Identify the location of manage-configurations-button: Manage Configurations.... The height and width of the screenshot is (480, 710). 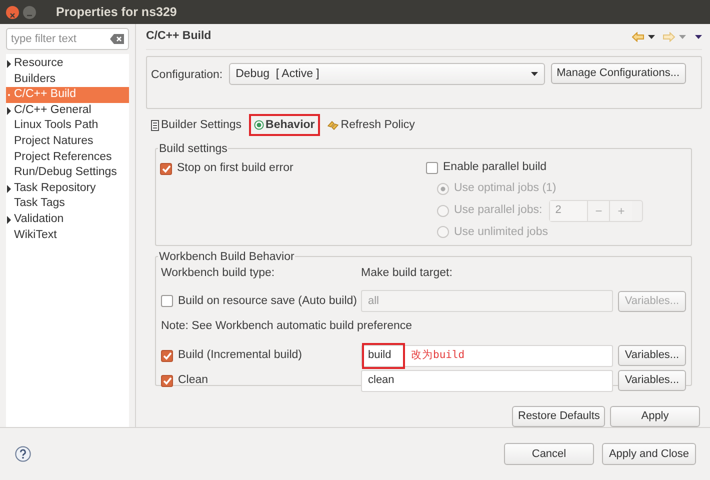
(618, 73).